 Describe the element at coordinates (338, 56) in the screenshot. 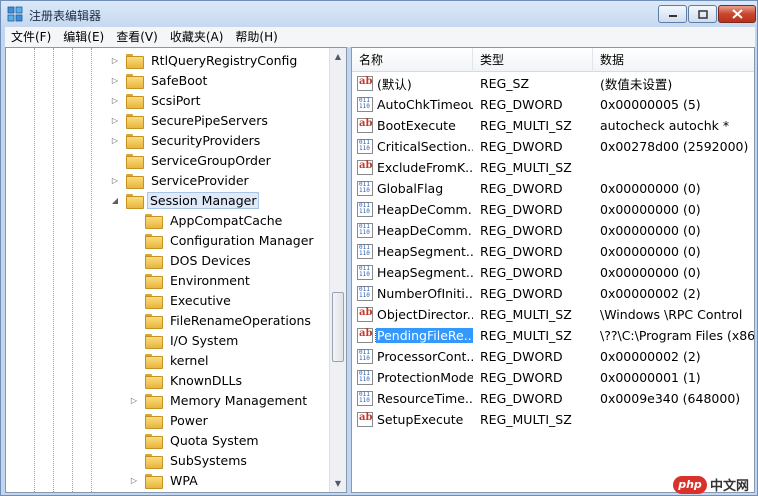

I see `scroll-up-icon: ▲` at that location.